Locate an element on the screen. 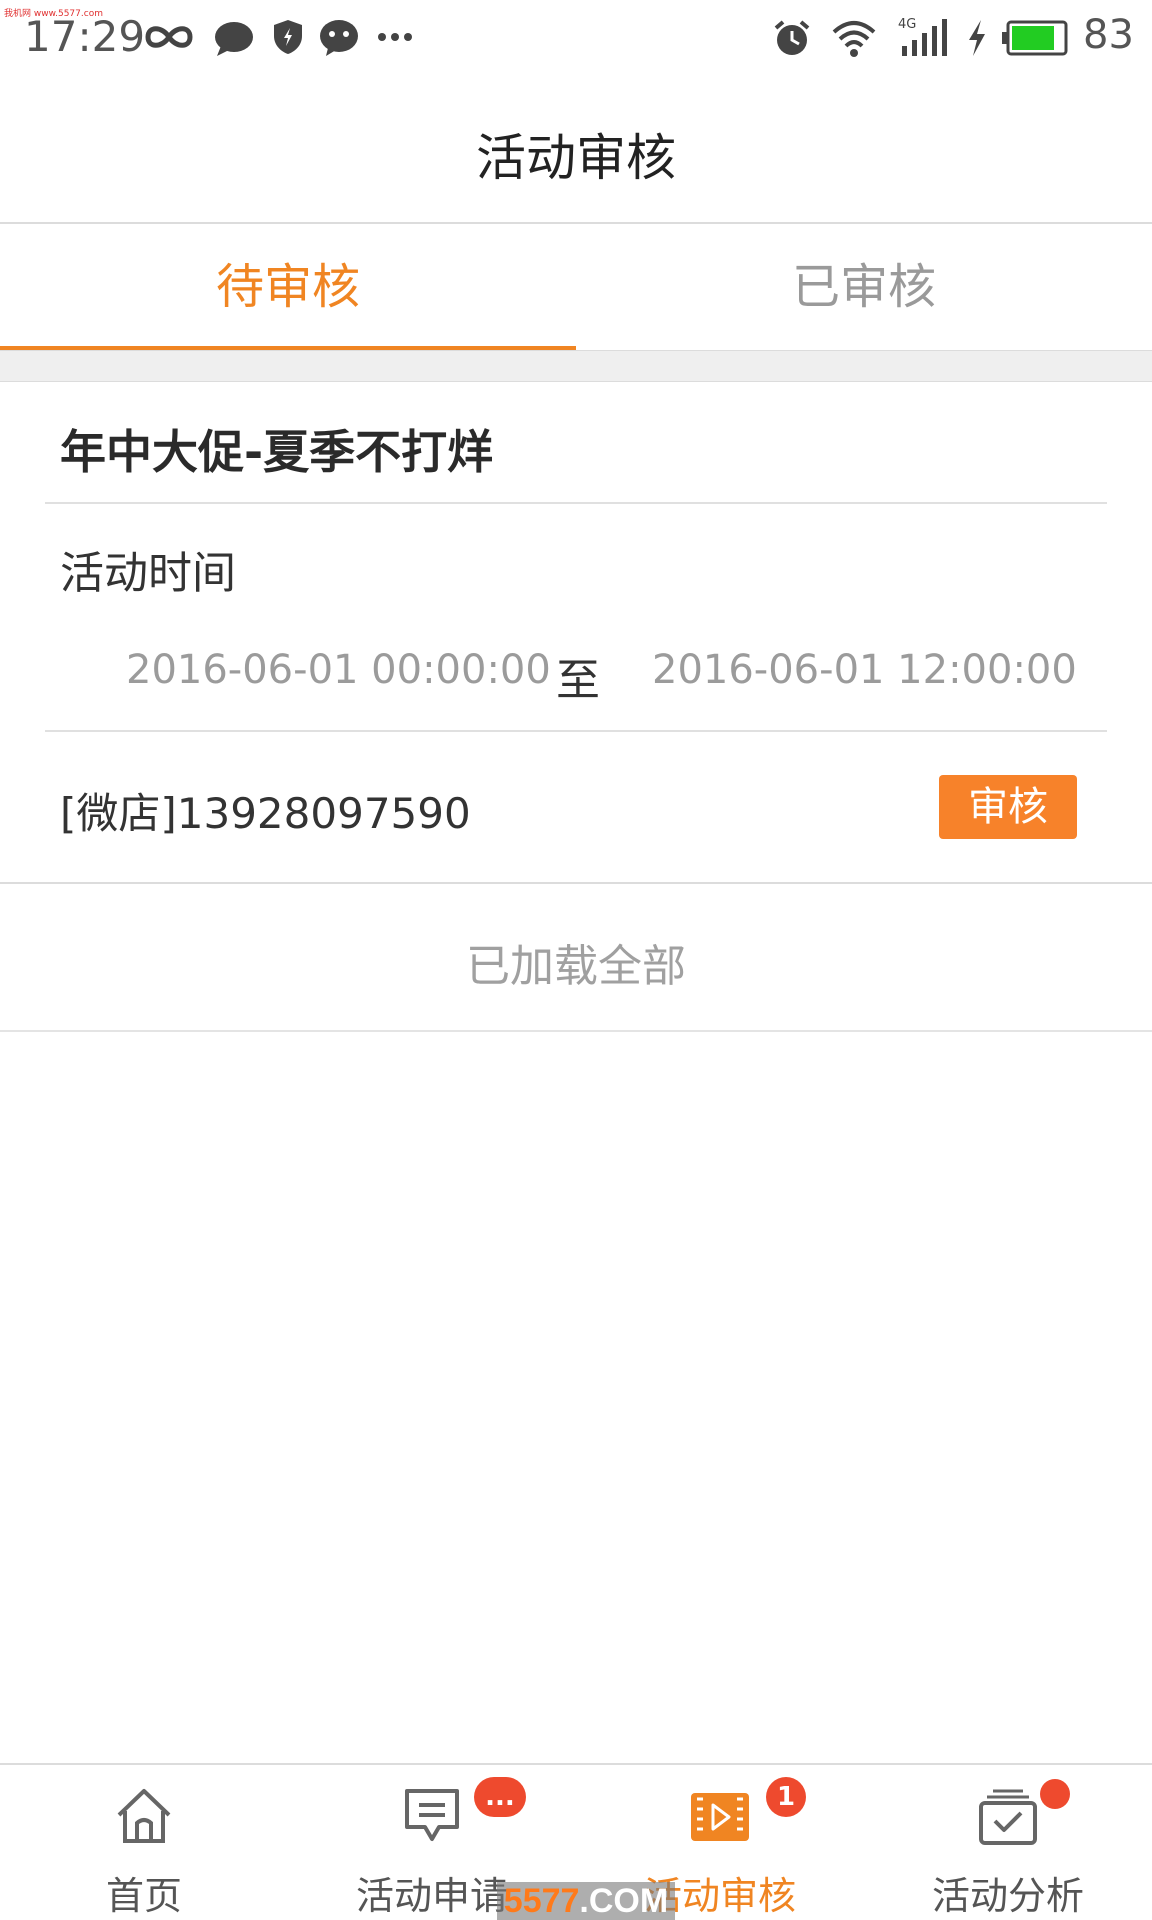  nav-home: 首页 is located at coordinates (144, 1842).